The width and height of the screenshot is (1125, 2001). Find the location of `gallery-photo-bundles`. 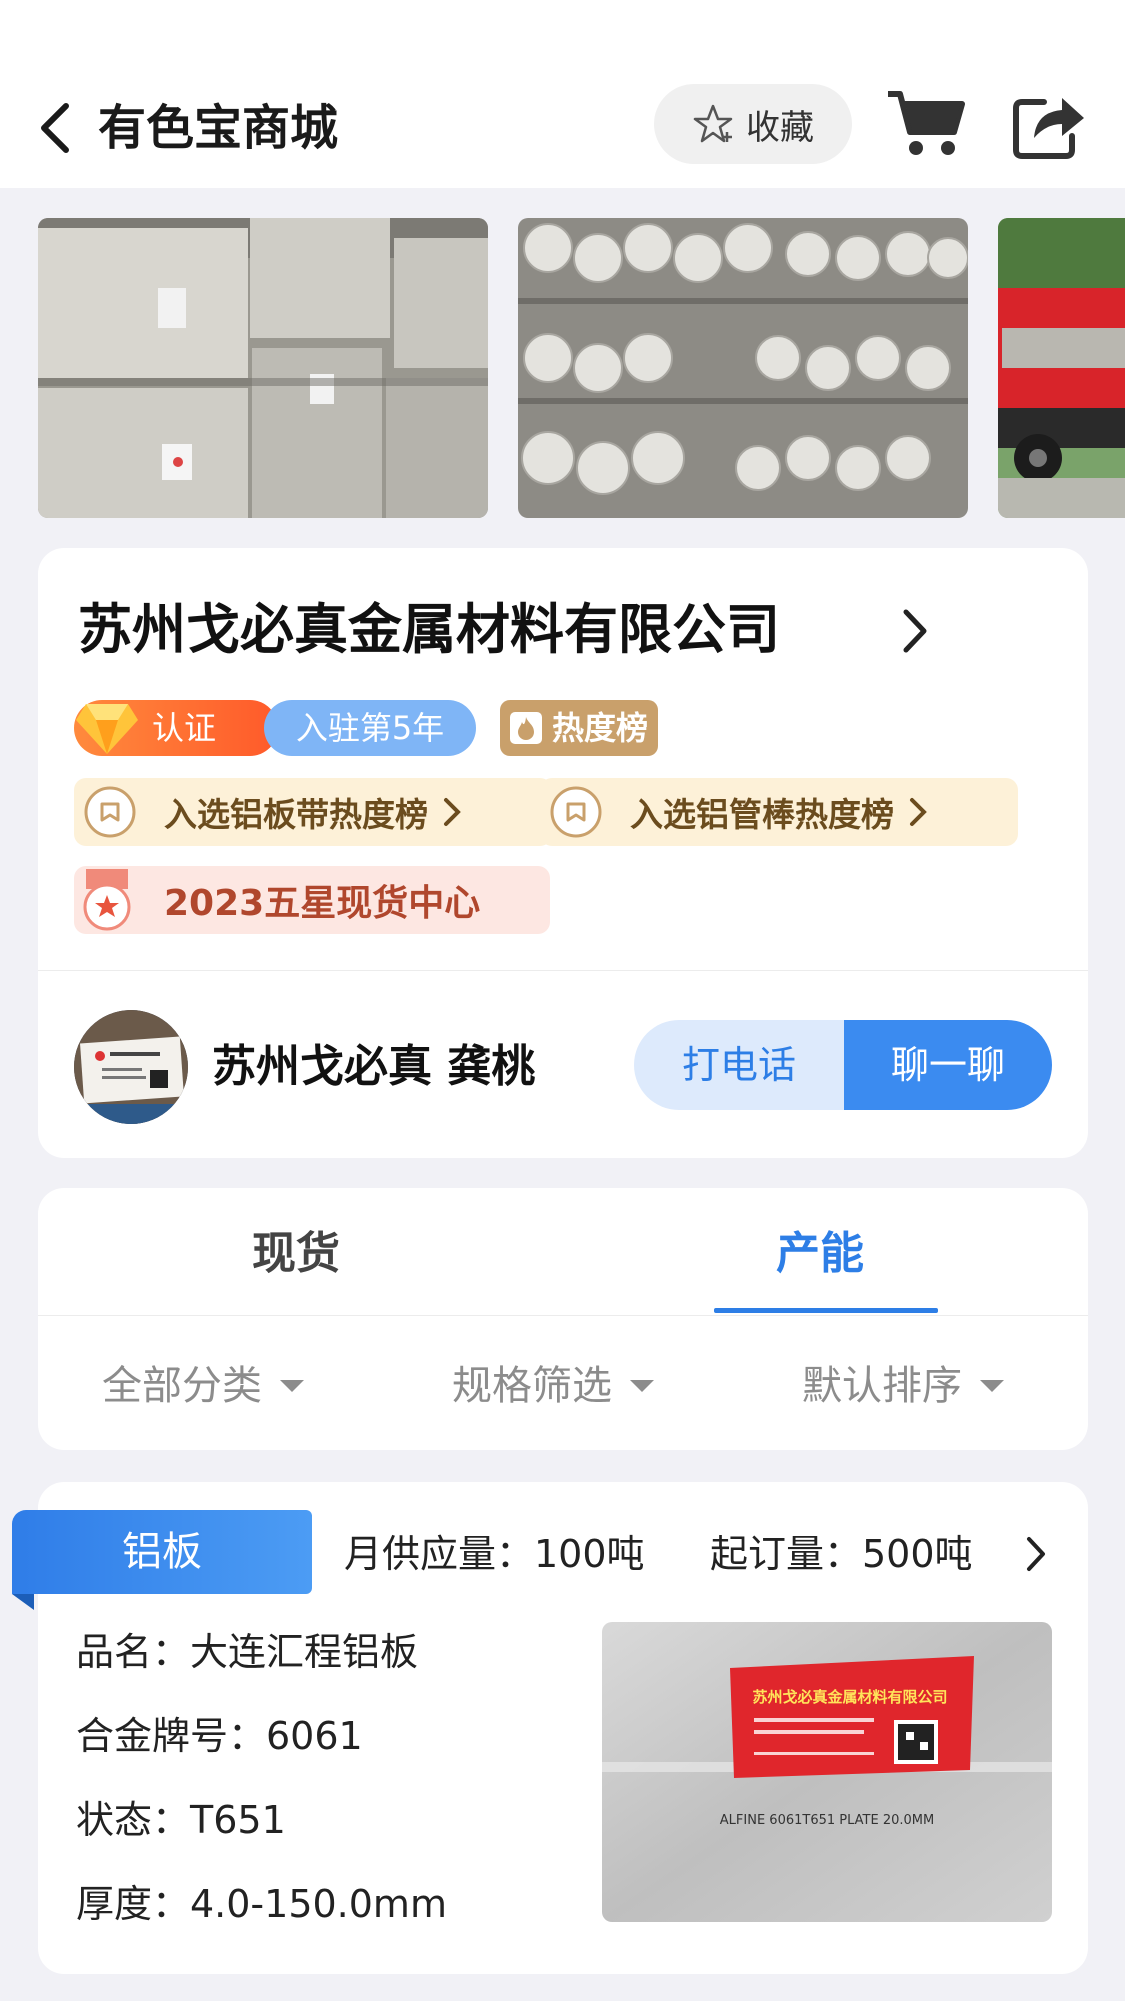

gallery-photo-bundles is located at coordinates (263, 368).